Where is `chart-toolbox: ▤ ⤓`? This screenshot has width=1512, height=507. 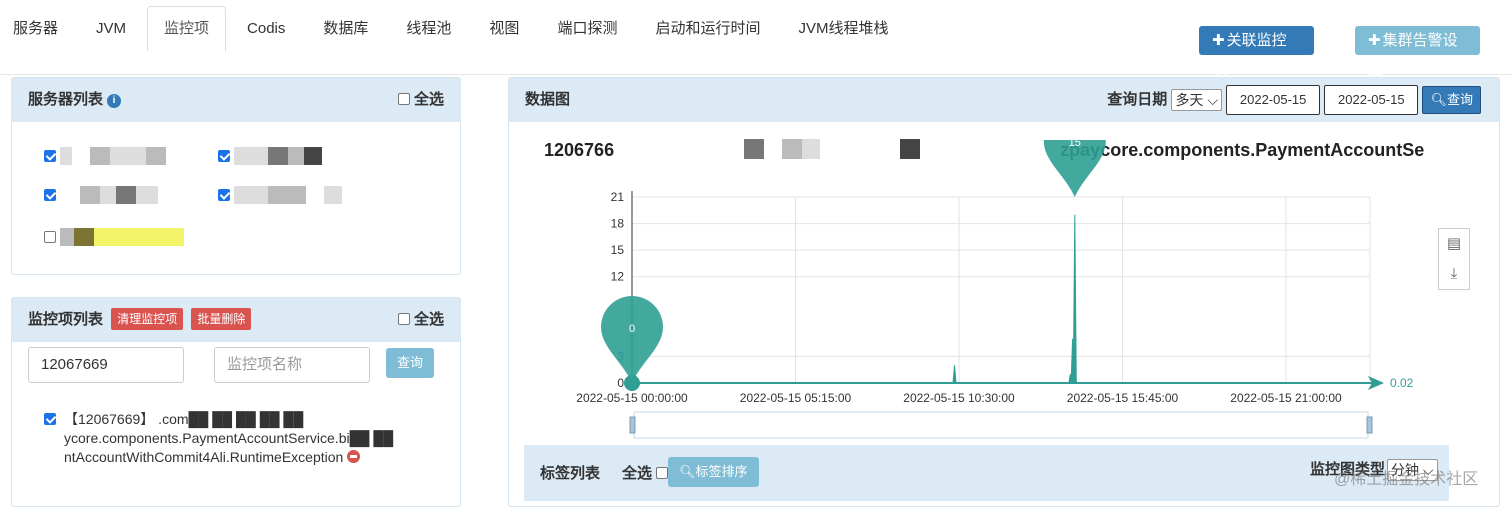
chart-toolbox: ▤ ⤓ is located at coordinates (1454, 259).